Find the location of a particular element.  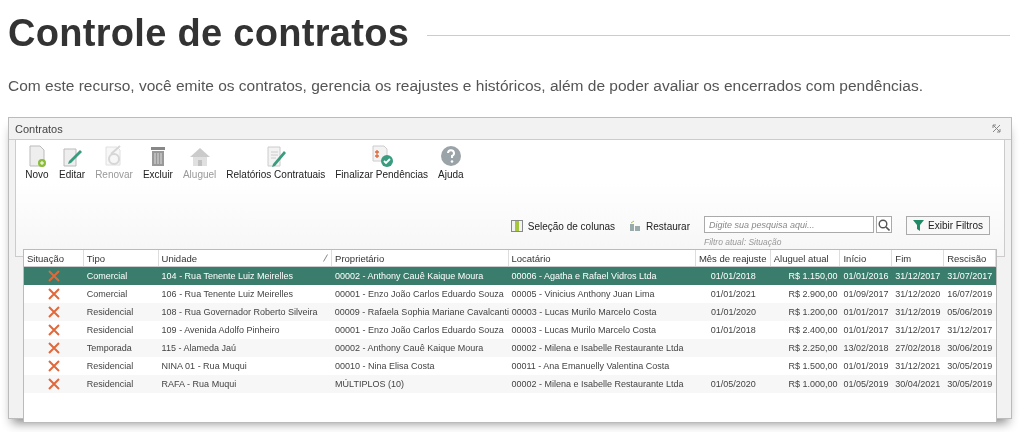

table-cell: 16/07/2019 is located at coordinates (970, 294).